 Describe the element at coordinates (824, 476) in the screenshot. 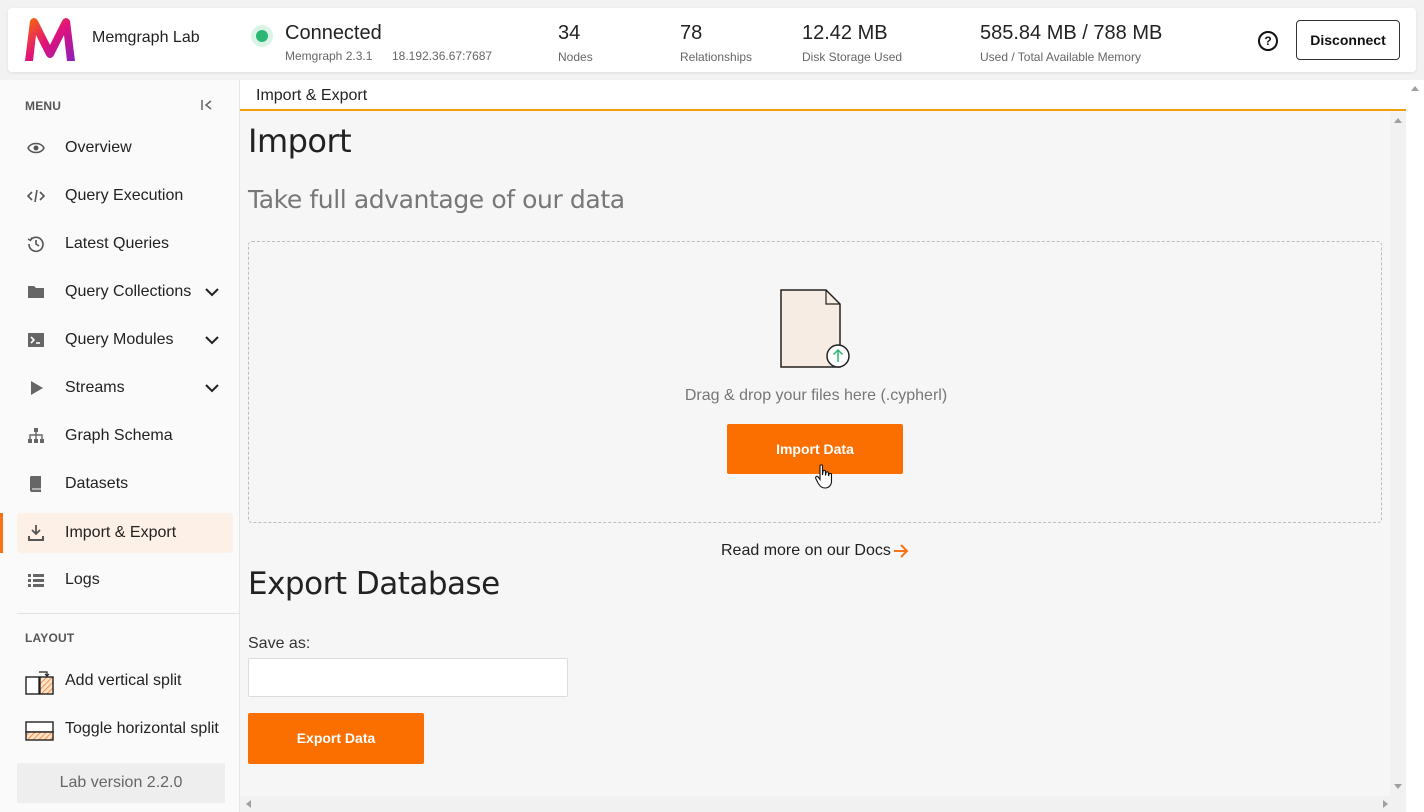

I see `hand-cursor-icon` at that location.